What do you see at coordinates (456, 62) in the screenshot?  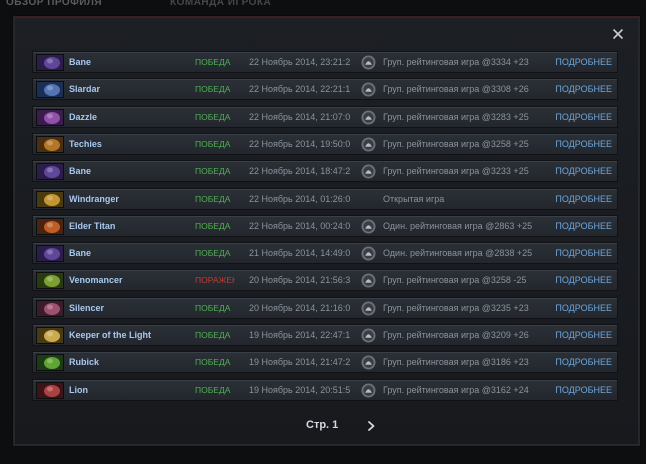 I see `game-mode: Груп. рейтинговая игра @3334 +23` at bounding box center [456, 62].